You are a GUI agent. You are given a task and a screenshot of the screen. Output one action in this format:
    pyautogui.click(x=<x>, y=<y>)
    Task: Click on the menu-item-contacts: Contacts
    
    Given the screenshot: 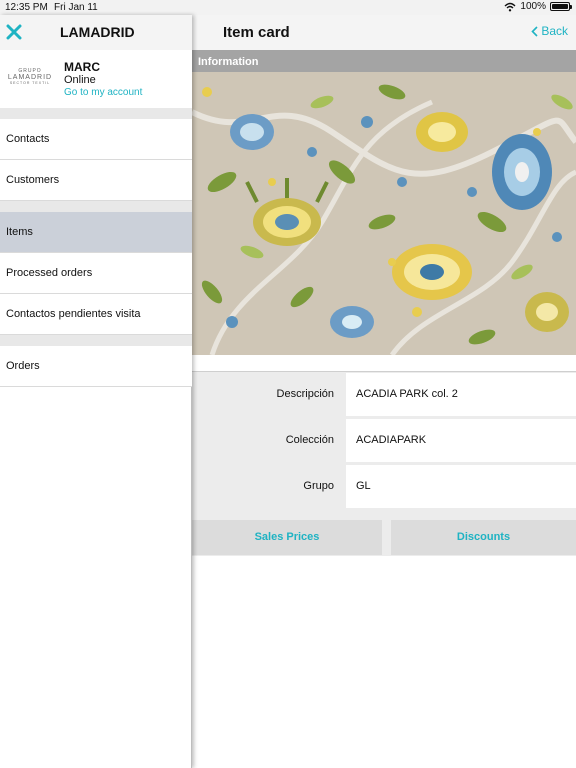 What is the action you would take?
    pyautogui.click(x=96, y=139)
    